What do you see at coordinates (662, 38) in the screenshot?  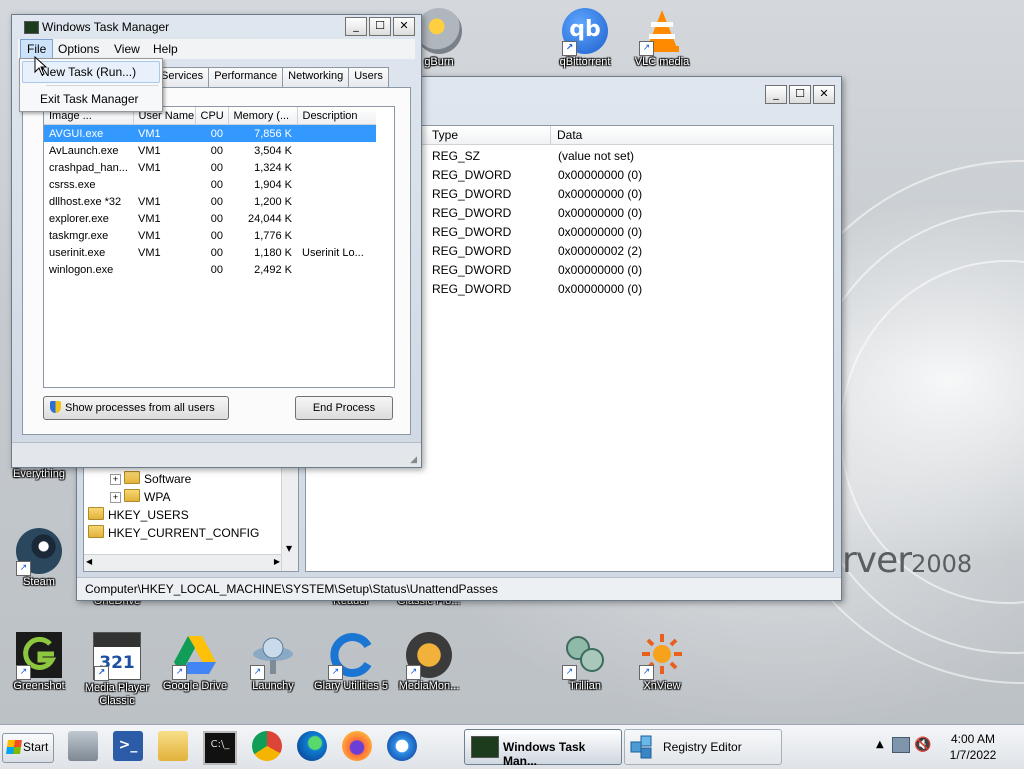 I see `desktop-icon-vlc: ↗ VLC media` at bounding box center [662, 38].